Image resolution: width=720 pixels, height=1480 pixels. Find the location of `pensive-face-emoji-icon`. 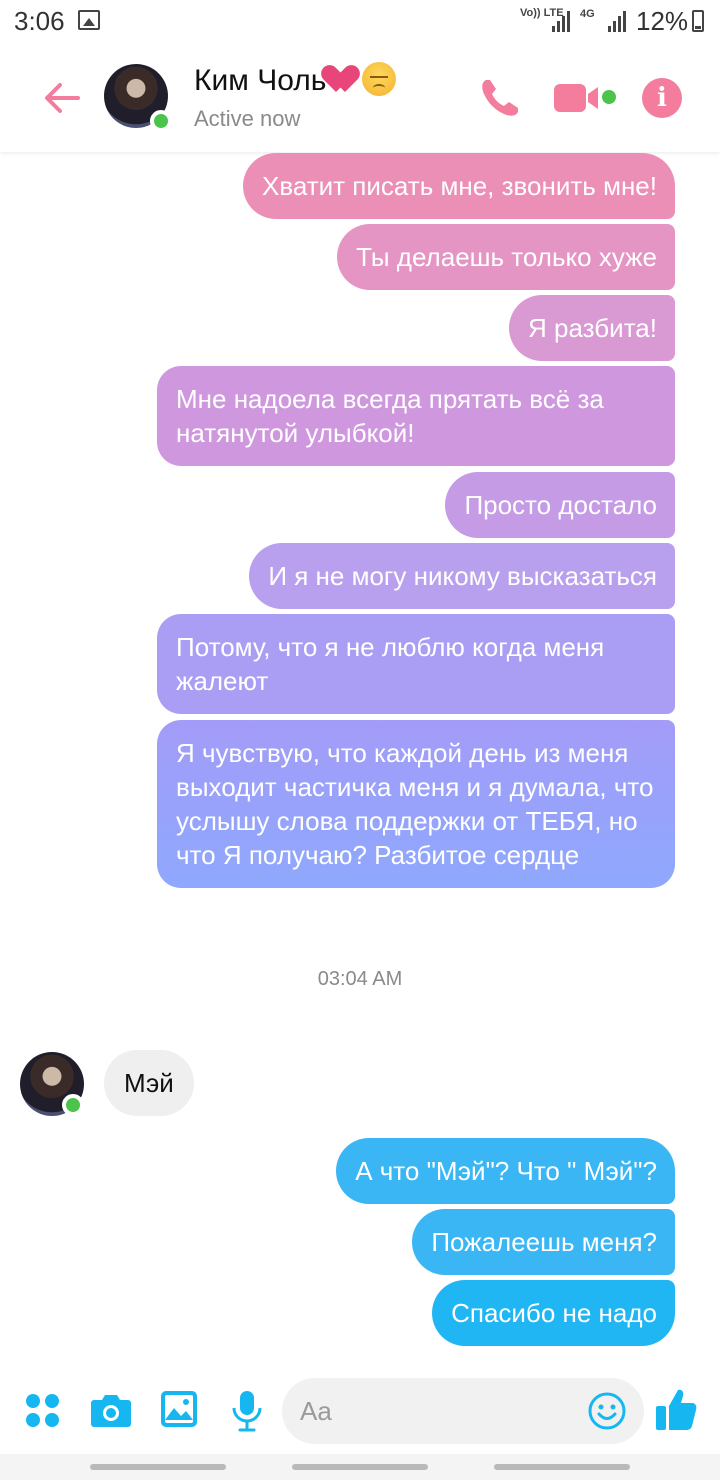

pensive-face-emoji-icon is located at coordinates (379, 79).